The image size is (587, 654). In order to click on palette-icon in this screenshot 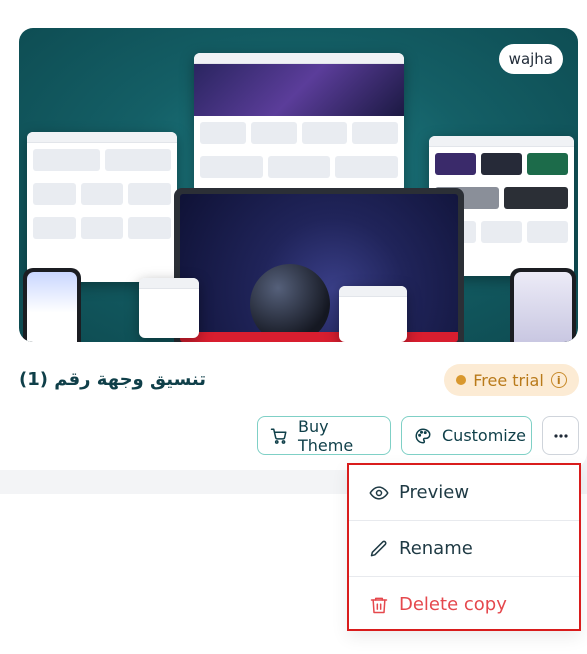, I will do `click(423, 436)`.